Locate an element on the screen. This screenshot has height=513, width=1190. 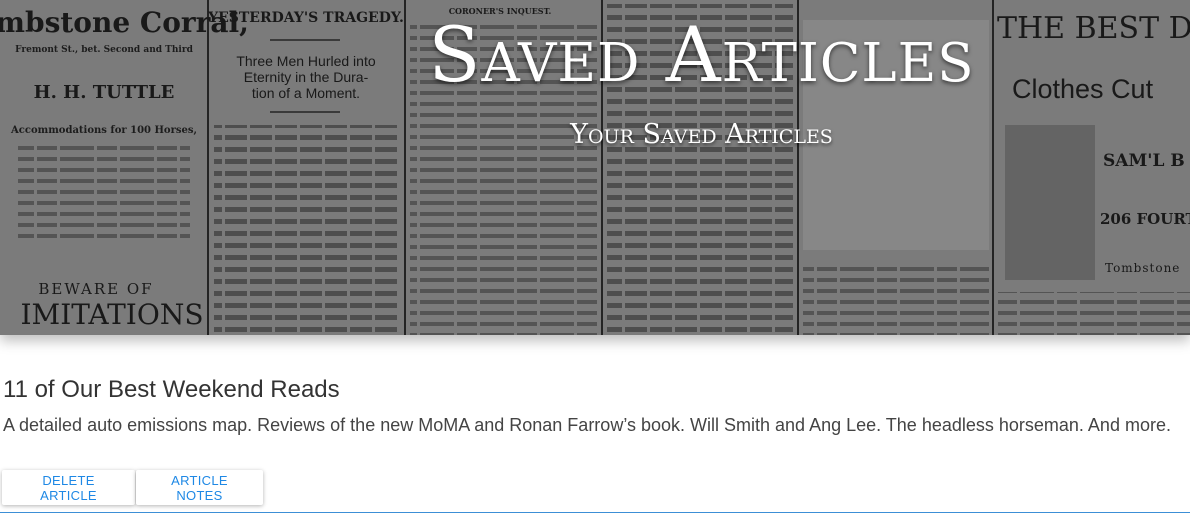
page-subtitle: Your Saved Articles is located at coordinates (701, 134).